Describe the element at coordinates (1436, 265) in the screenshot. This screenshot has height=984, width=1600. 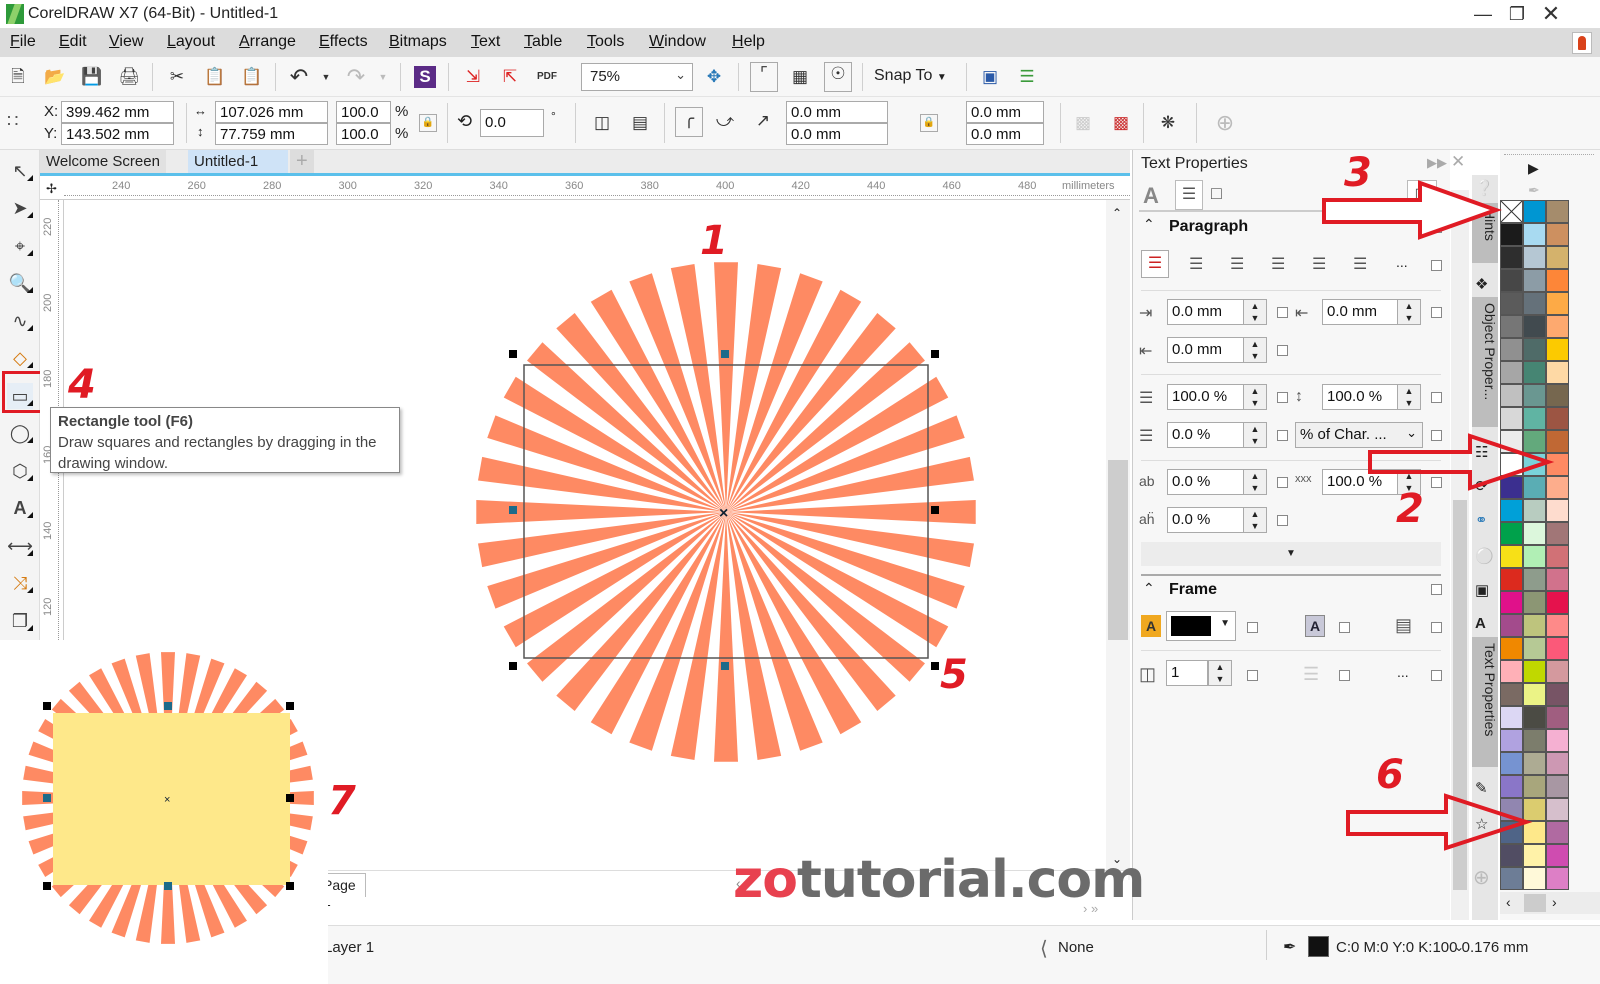
I see `alignment-checkbox` at that location.